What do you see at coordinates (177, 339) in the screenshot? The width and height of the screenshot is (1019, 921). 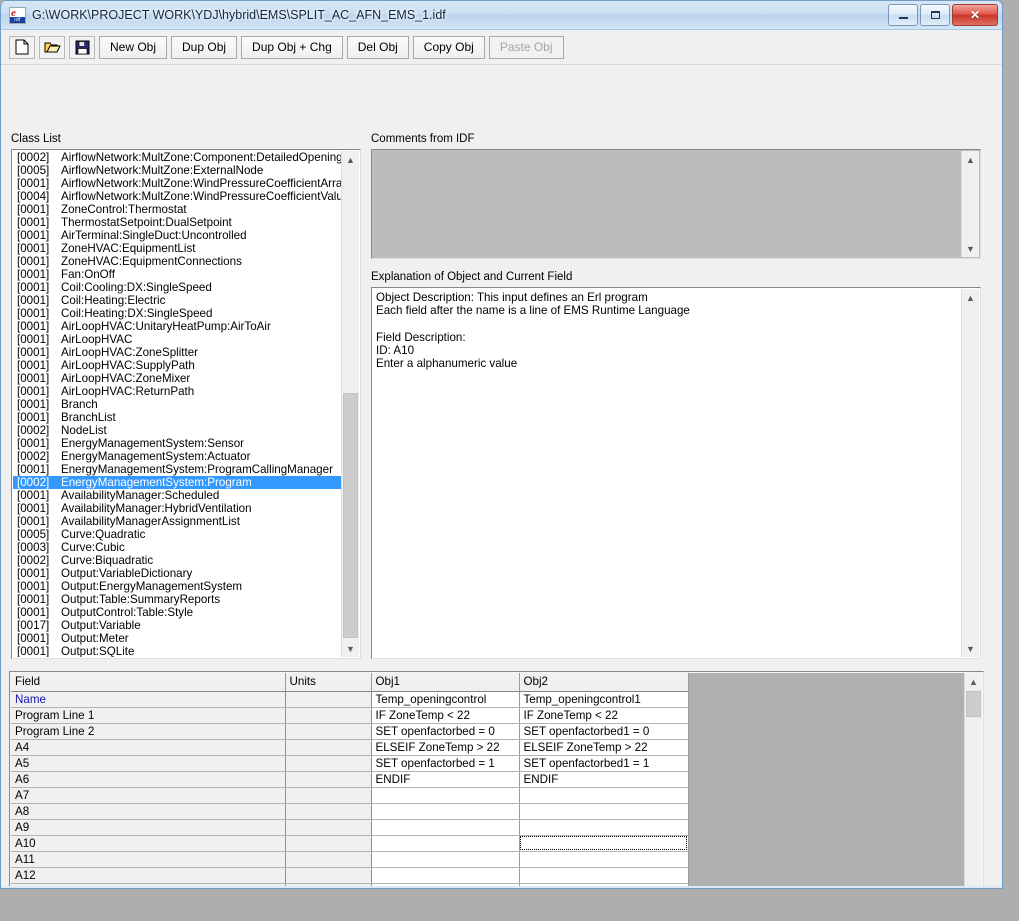 I see `class-list-item: [0001] AirLoopHVAC` at bounding box center [177, 339].